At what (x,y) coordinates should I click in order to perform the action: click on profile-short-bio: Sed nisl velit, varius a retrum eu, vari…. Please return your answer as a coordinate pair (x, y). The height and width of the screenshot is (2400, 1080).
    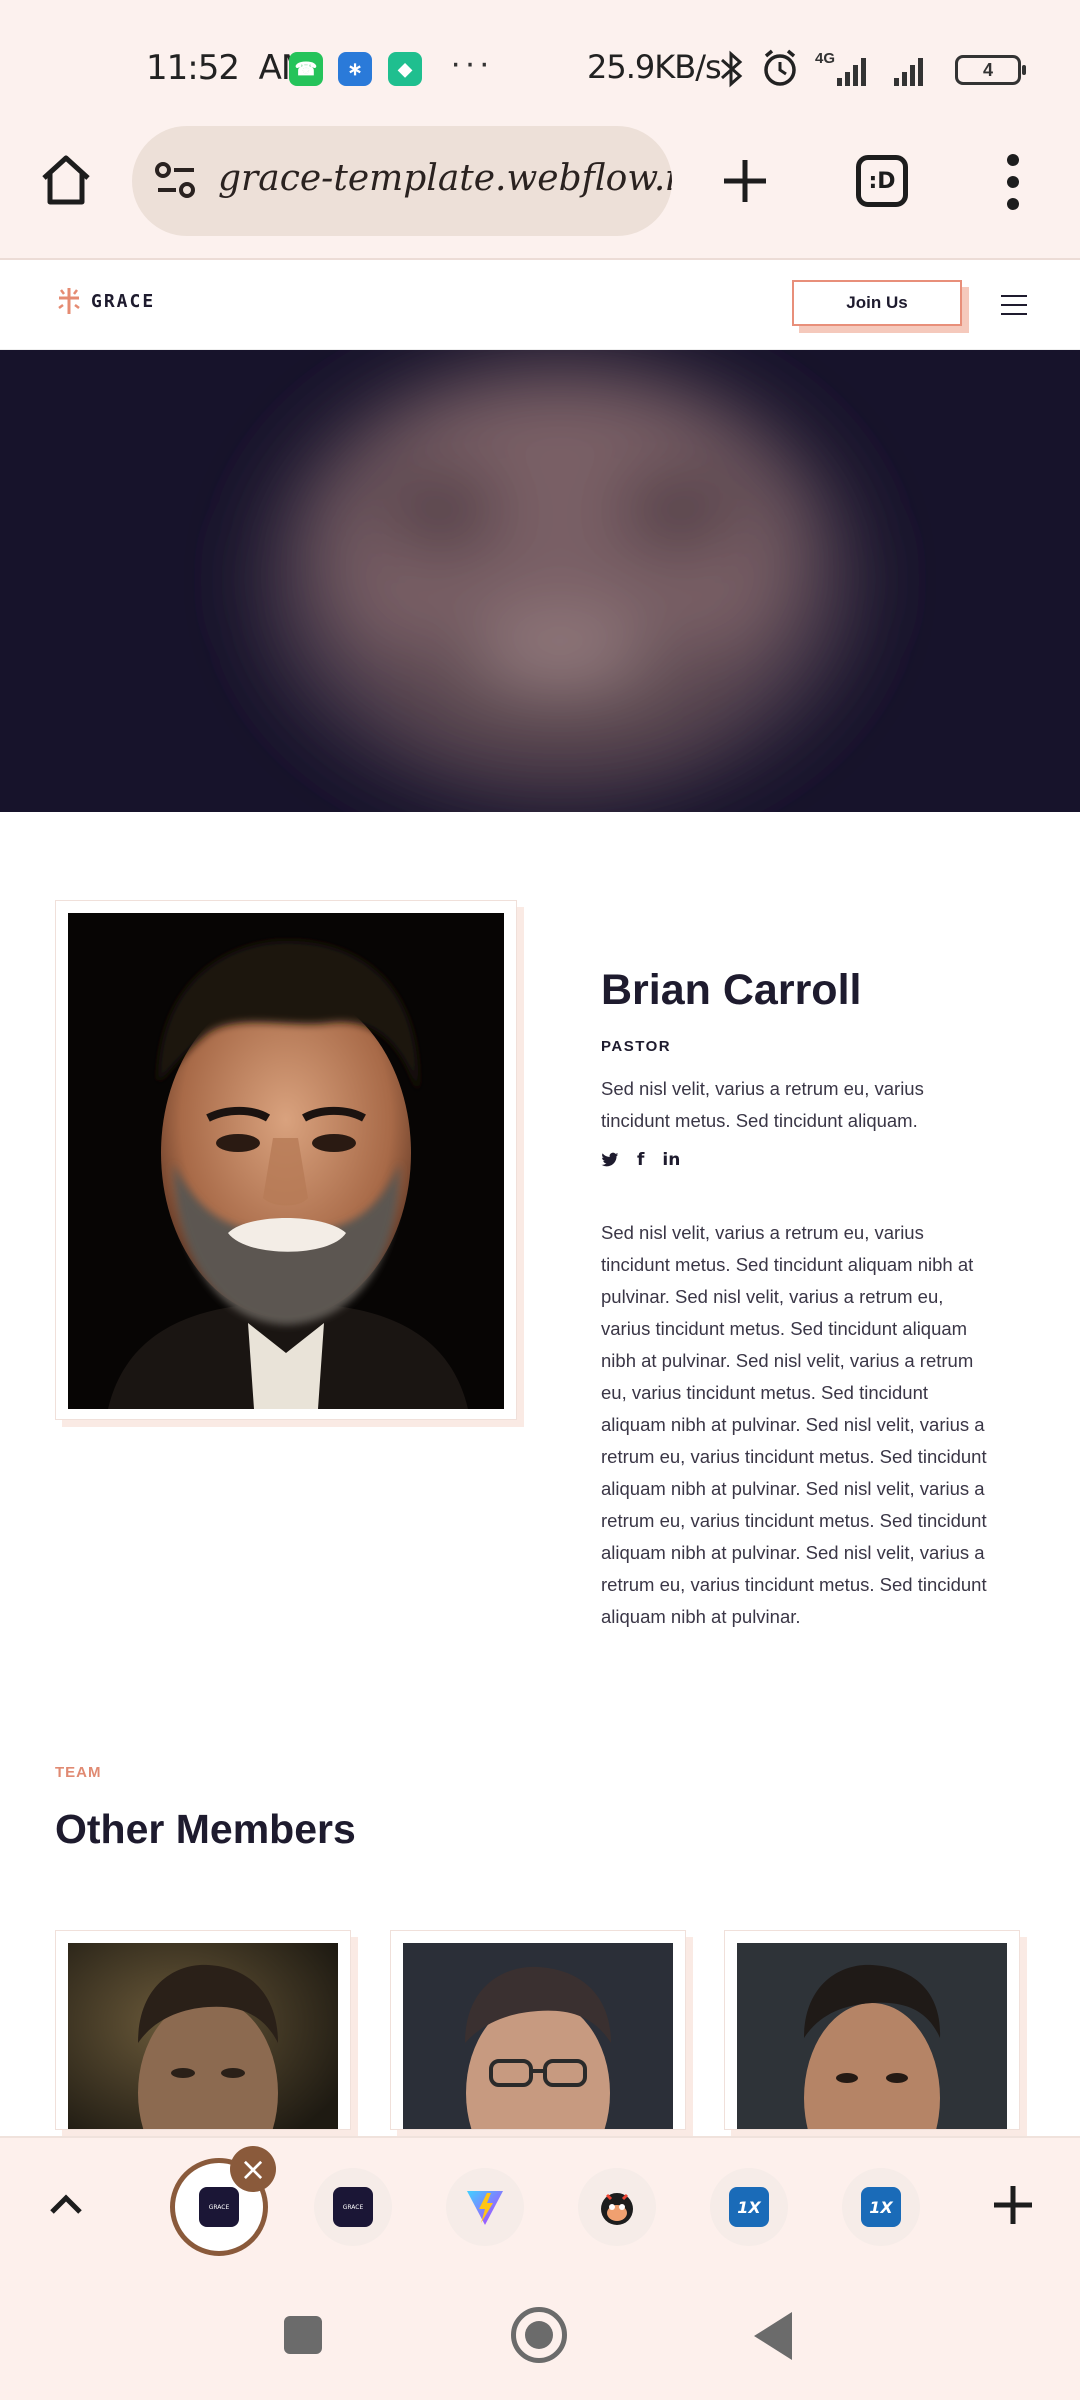
    Looking at the image, I should click on (762, 1104).